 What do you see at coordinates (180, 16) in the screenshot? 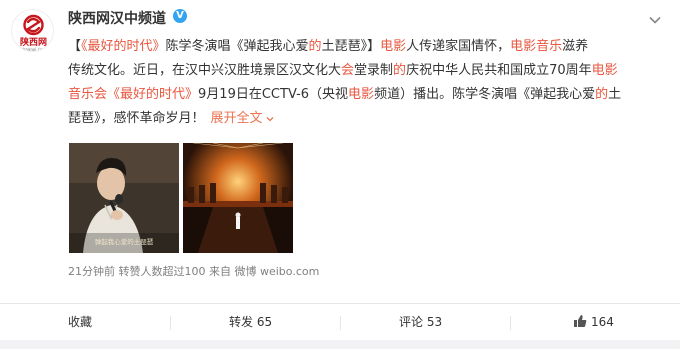
I see `verified-icon: V` at bounding box center [180, 16].